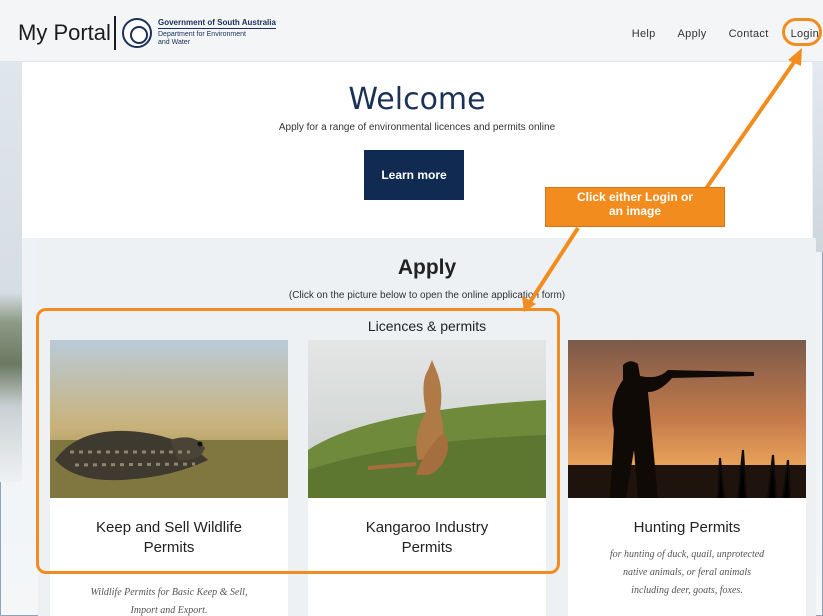 The image size is (823, 616). I want to click on card-desc-line1: Wildlife Permits for Basic Keep & Sell,, so click(169, 592).